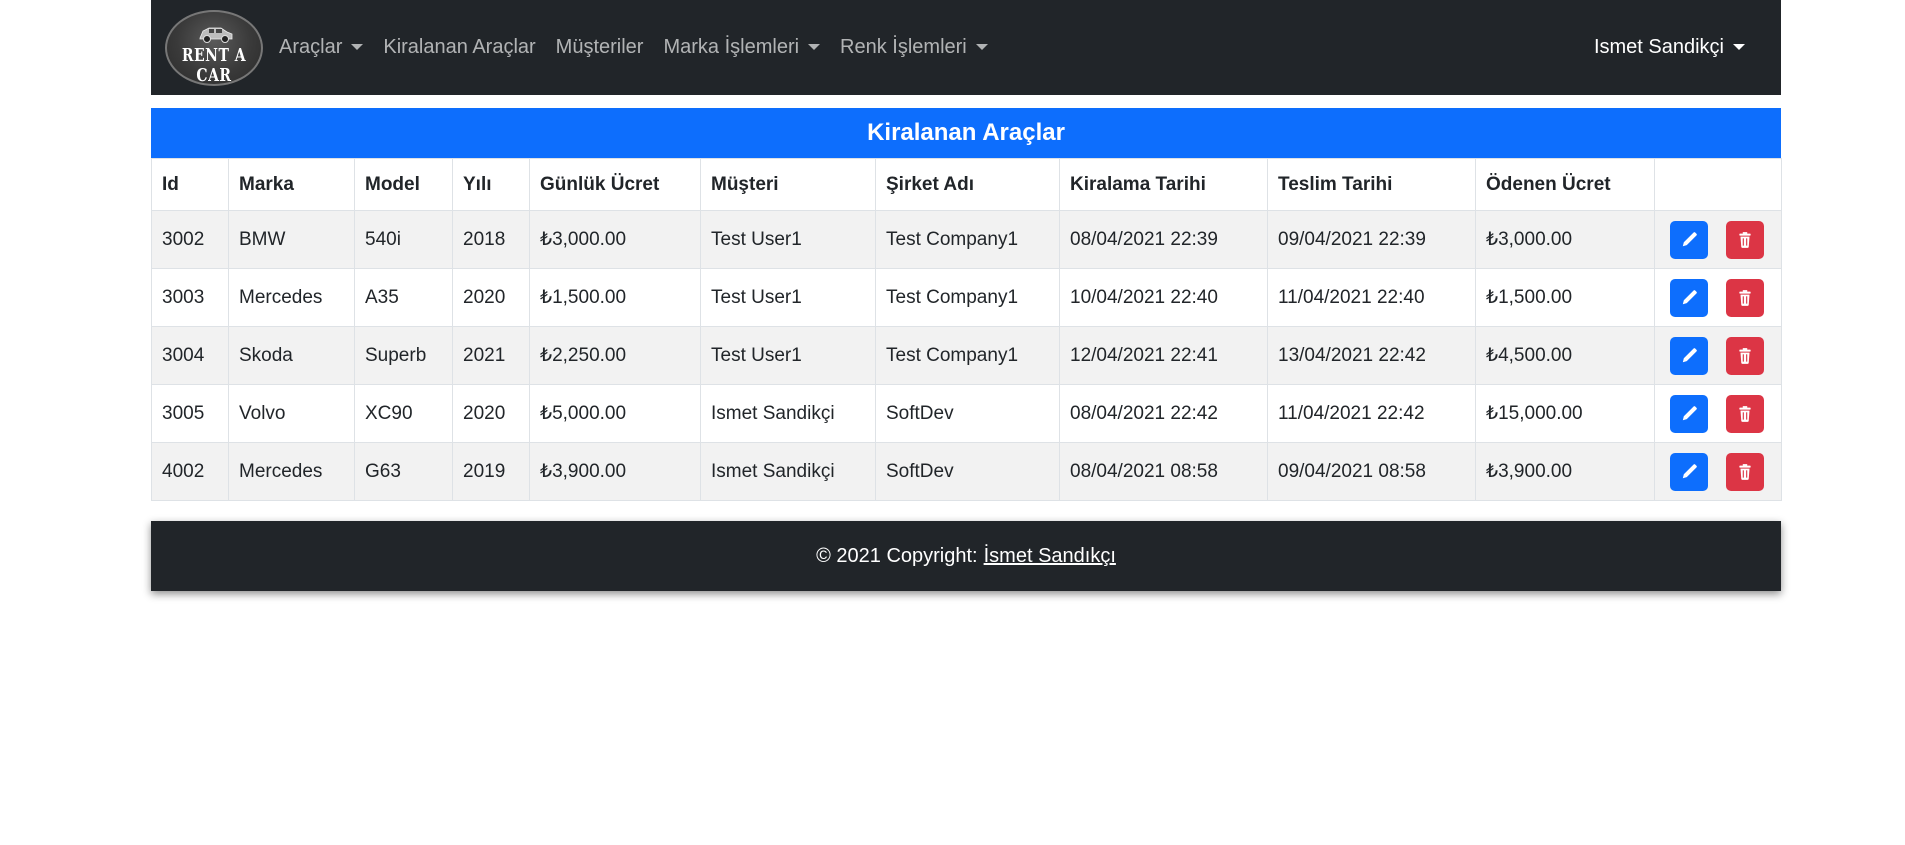  I want to click on user-name: Ismet Sandikçi, so click(1658, 47).